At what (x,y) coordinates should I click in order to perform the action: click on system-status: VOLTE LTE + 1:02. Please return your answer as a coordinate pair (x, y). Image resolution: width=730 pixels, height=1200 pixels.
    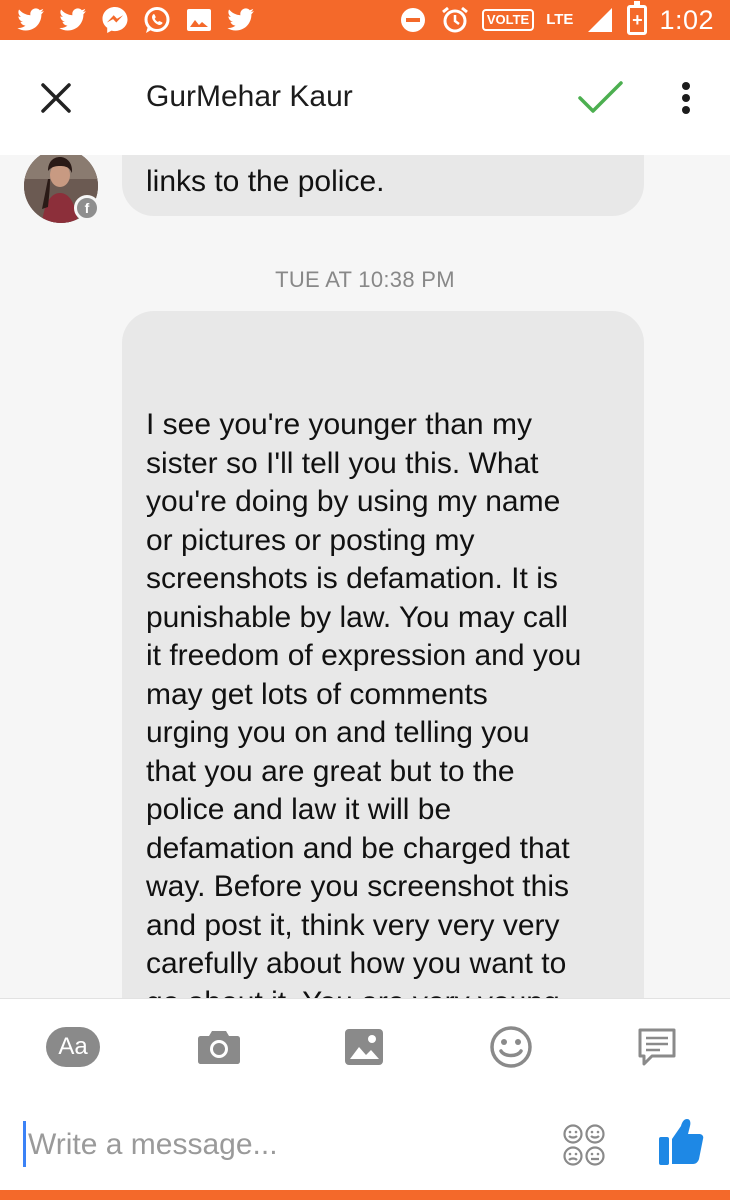
    Looking at the image, I should click on (556, 18).